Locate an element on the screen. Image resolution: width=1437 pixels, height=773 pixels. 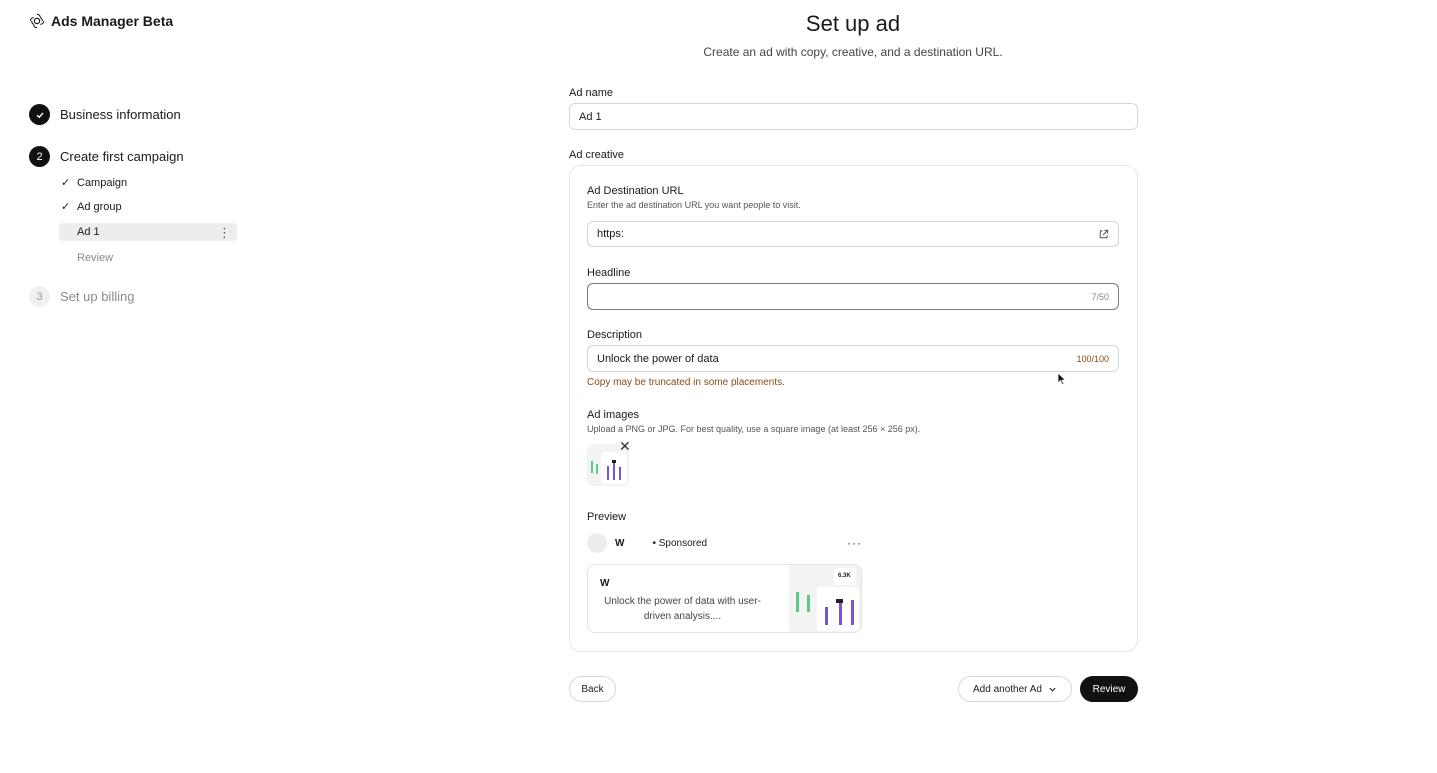
substep-label: Ad group is located at coordinates (99, 206).